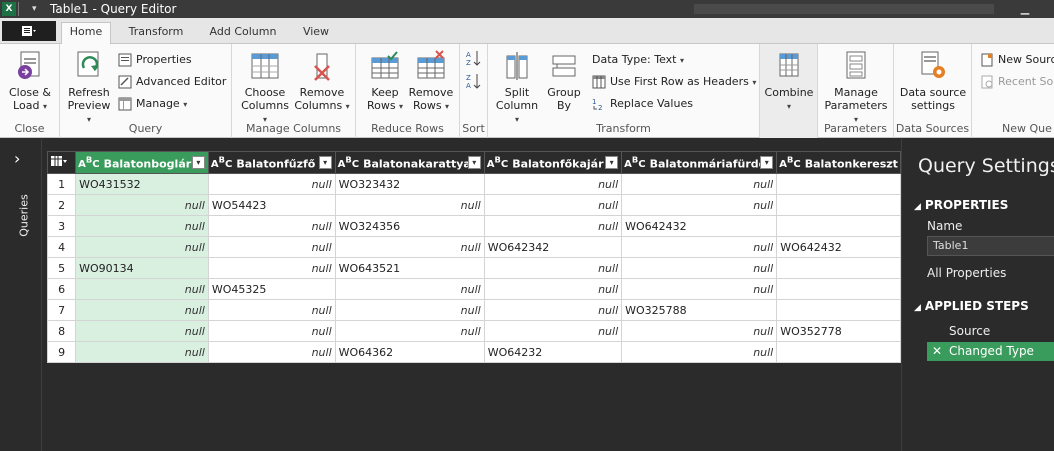 The image size is (1054, 451). I want to click on choose-columns-button: Choose Columns ▾, so click(265, 88).